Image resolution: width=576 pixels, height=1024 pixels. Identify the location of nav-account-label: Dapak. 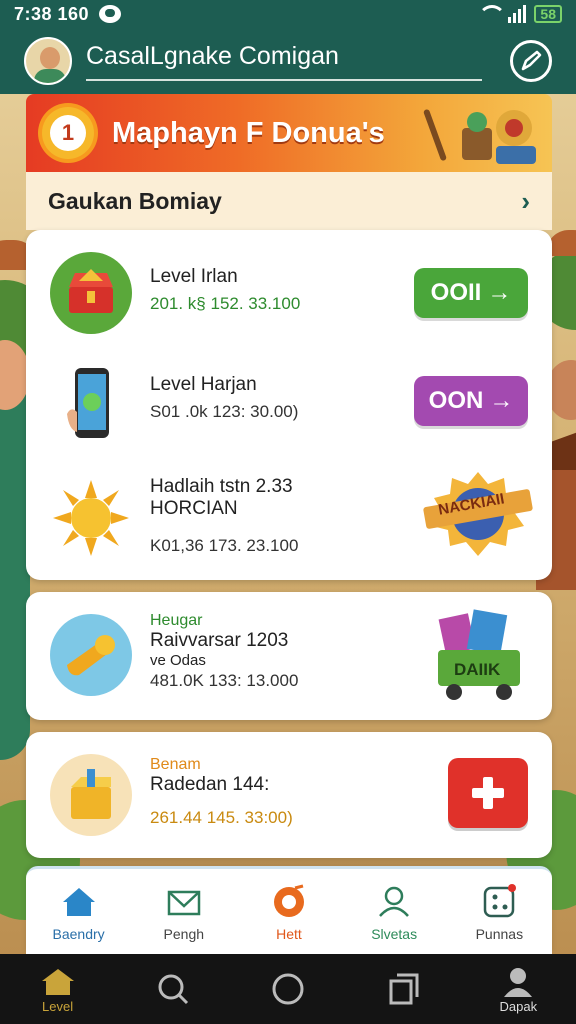
(518, 1006).